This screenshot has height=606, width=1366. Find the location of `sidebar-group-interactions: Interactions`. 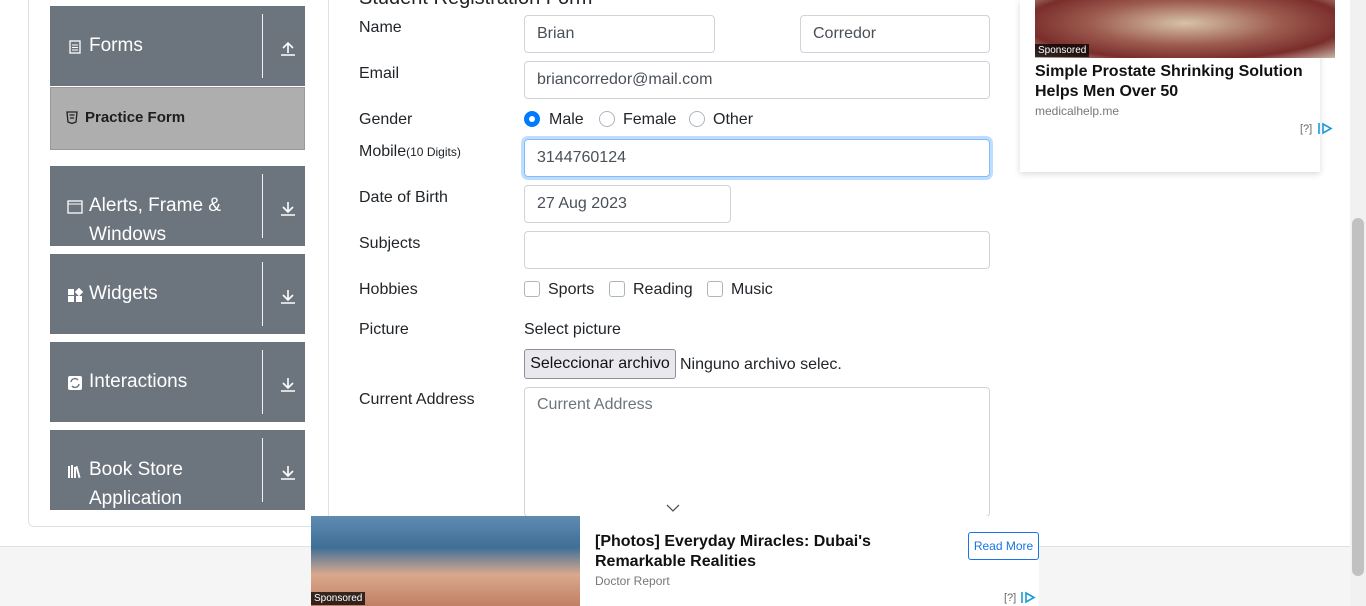

sidebar-group-interactions: Interactions is located at coordinates (177, 382).